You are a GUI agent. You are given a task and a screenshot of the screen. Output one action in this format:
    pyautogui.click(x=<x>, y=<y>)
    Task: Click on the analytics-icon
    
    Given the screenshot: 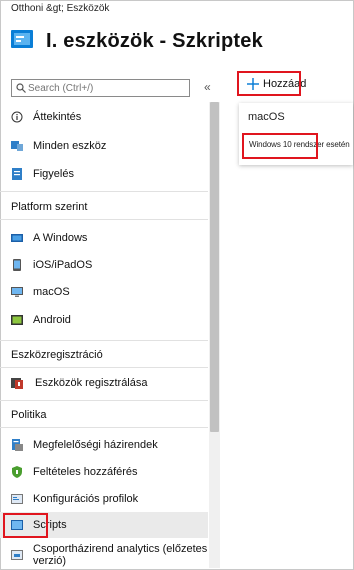 What is the action you would take?
    pyautogui.click(x=17, y=555)
    